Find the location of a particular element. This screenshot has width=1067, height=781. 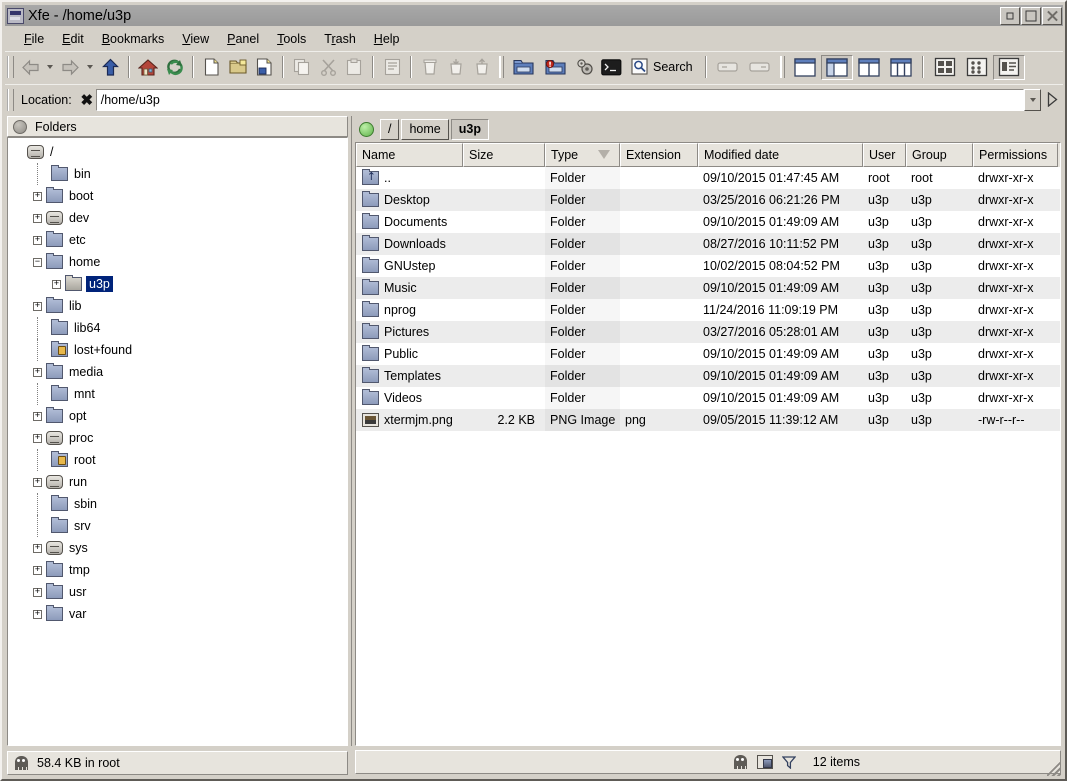

properties-button is located at coordinates (392, 67).